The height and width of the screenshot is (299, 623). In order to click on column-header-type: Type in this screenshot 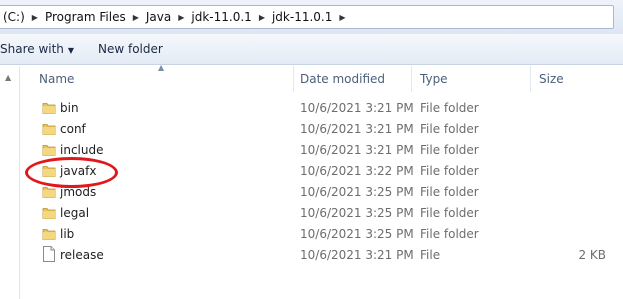, I will do `click(434, 79)`.